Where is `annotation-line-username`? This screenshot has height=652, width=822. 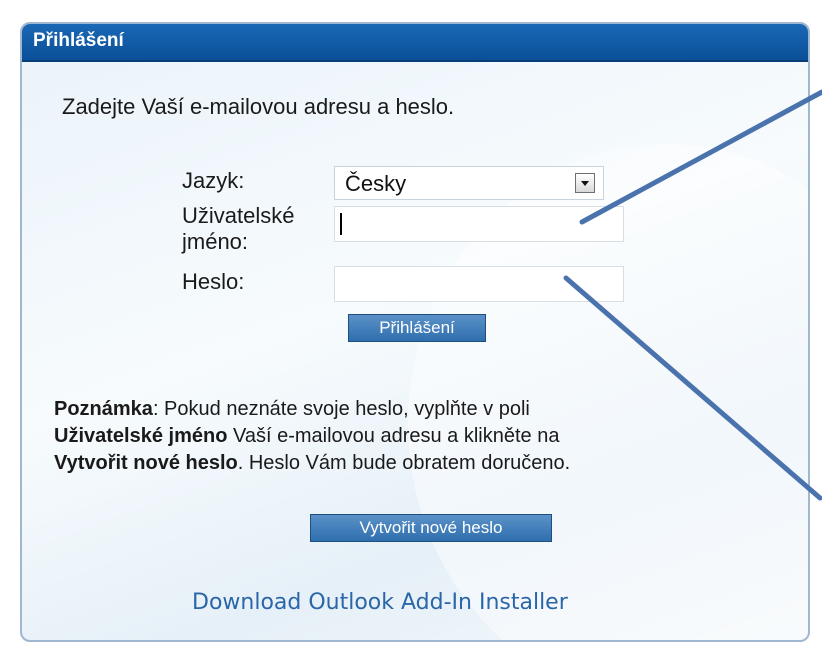
annotation-line-username is located at coordinates (700, 157).